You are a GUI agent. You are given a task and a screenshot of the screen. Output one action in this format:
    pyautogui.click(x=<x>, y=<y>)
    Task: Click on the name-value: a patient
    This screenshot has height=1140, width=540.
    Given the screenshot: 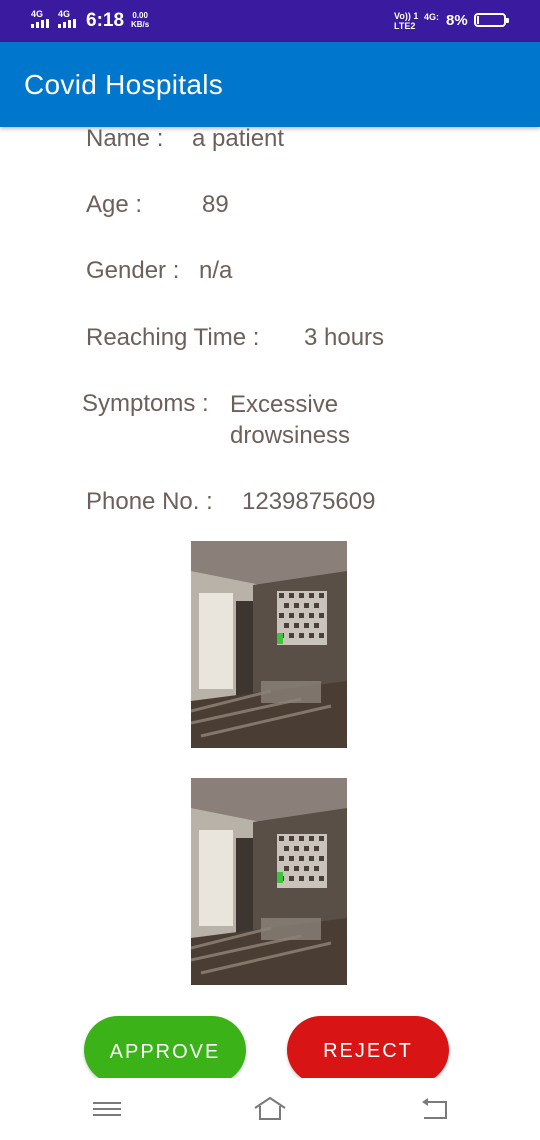 What is the action you would take?
    pyautogui.click(x=238, y=138)
    